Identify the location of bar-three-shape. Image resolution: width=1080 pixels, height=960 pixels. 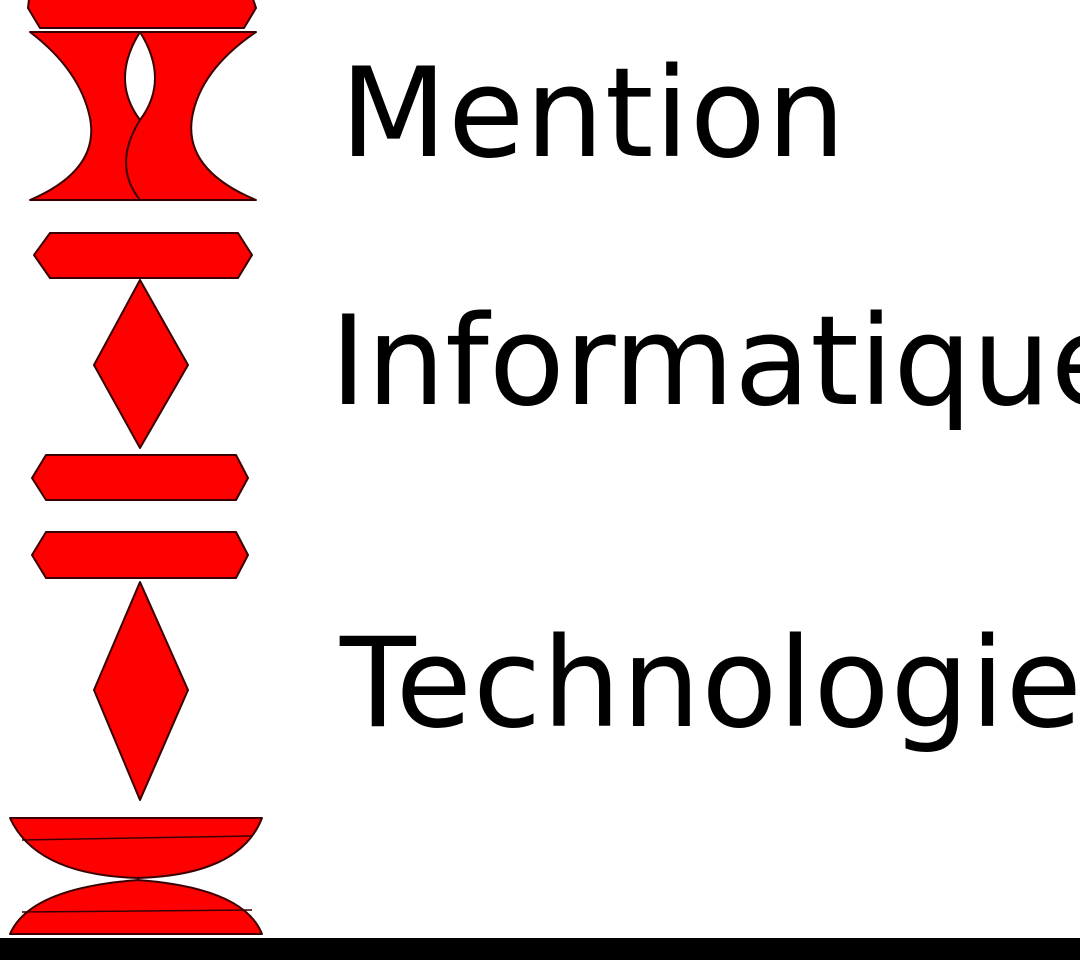
(140, 555).